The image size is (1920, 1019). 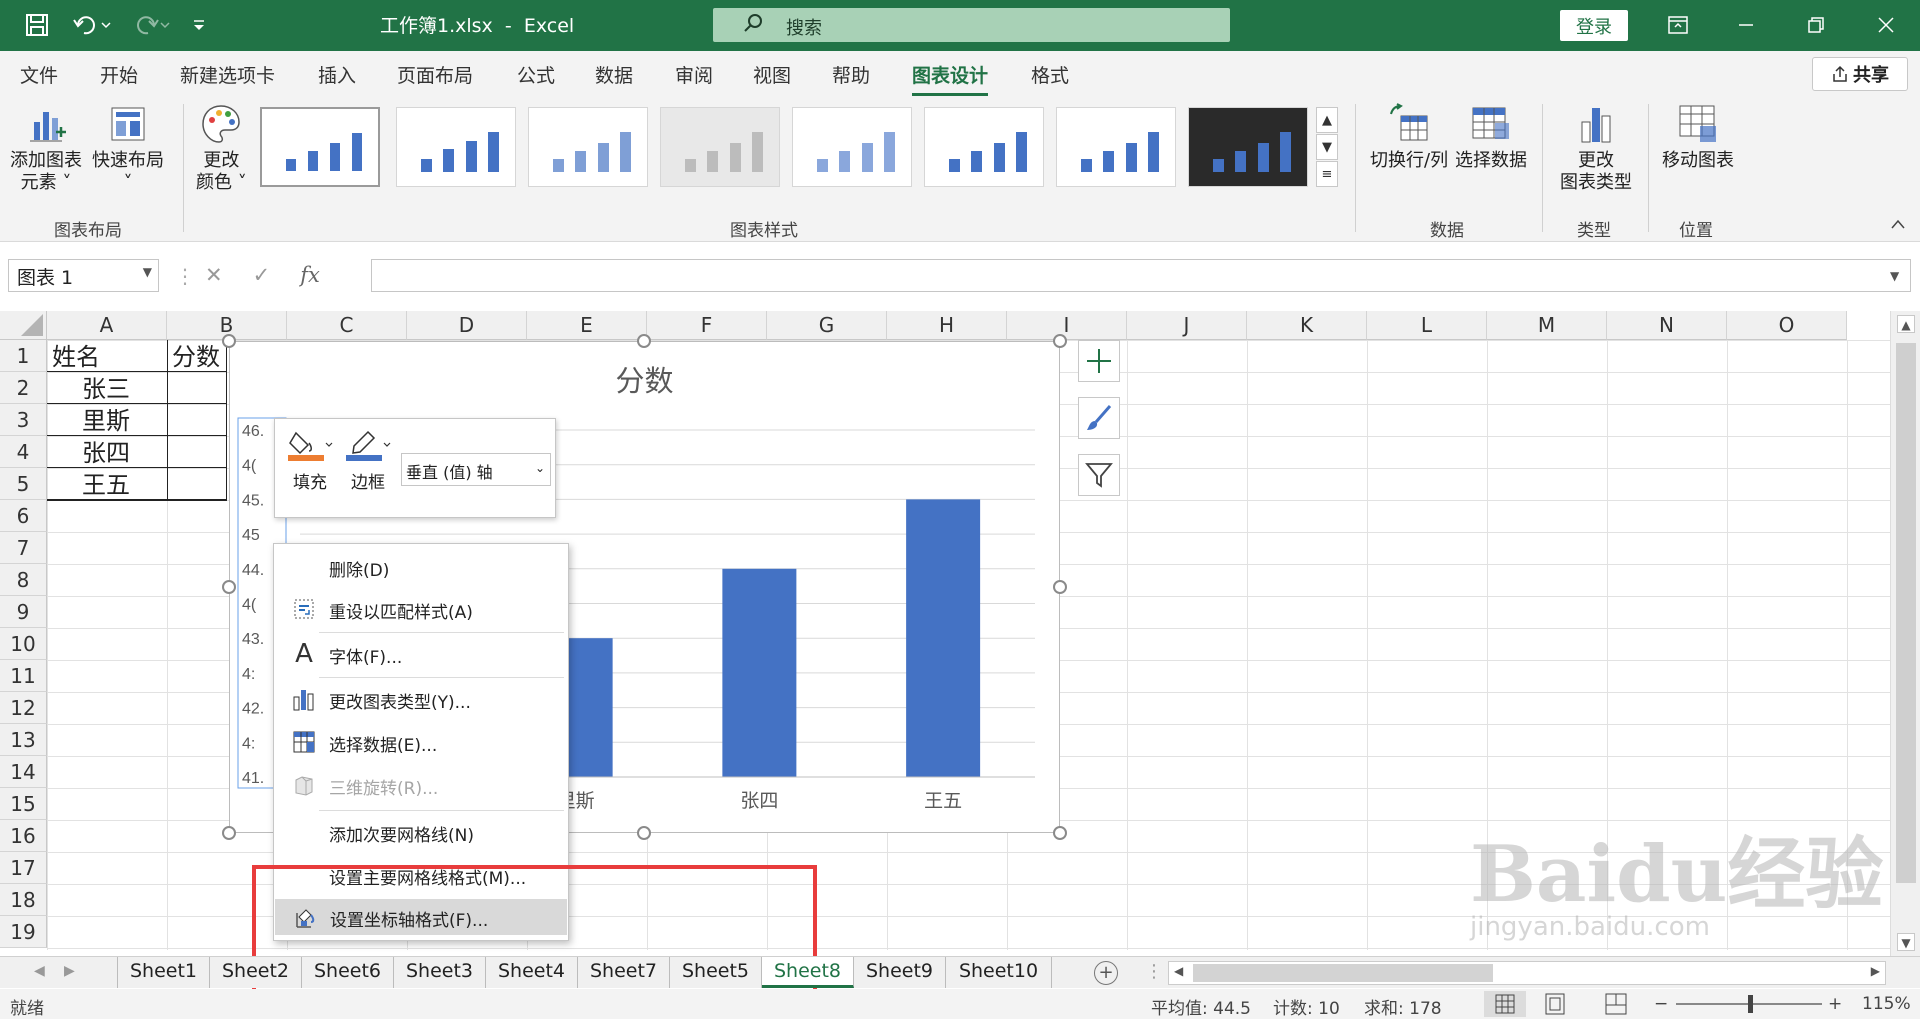 What do you see at coordinates (106, 421) in the screenshot?
I see `cell-a3: 里斯` at bounding box center [106, 421].